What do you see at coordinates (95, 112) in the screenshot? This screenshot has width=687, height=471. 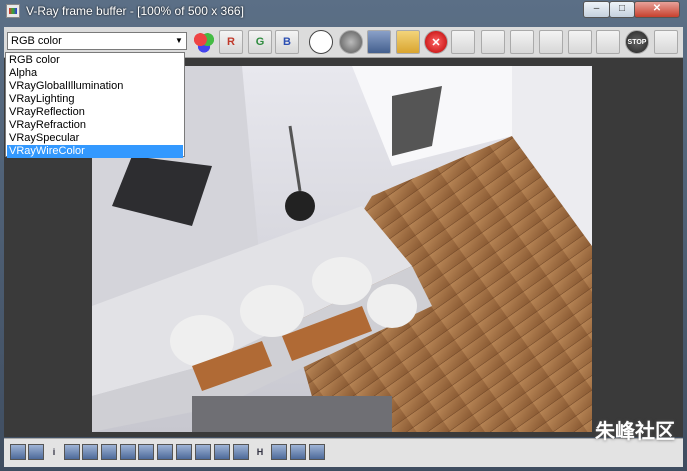 I see `channel-option: VRayReflection` at bounding box center [95, 112].